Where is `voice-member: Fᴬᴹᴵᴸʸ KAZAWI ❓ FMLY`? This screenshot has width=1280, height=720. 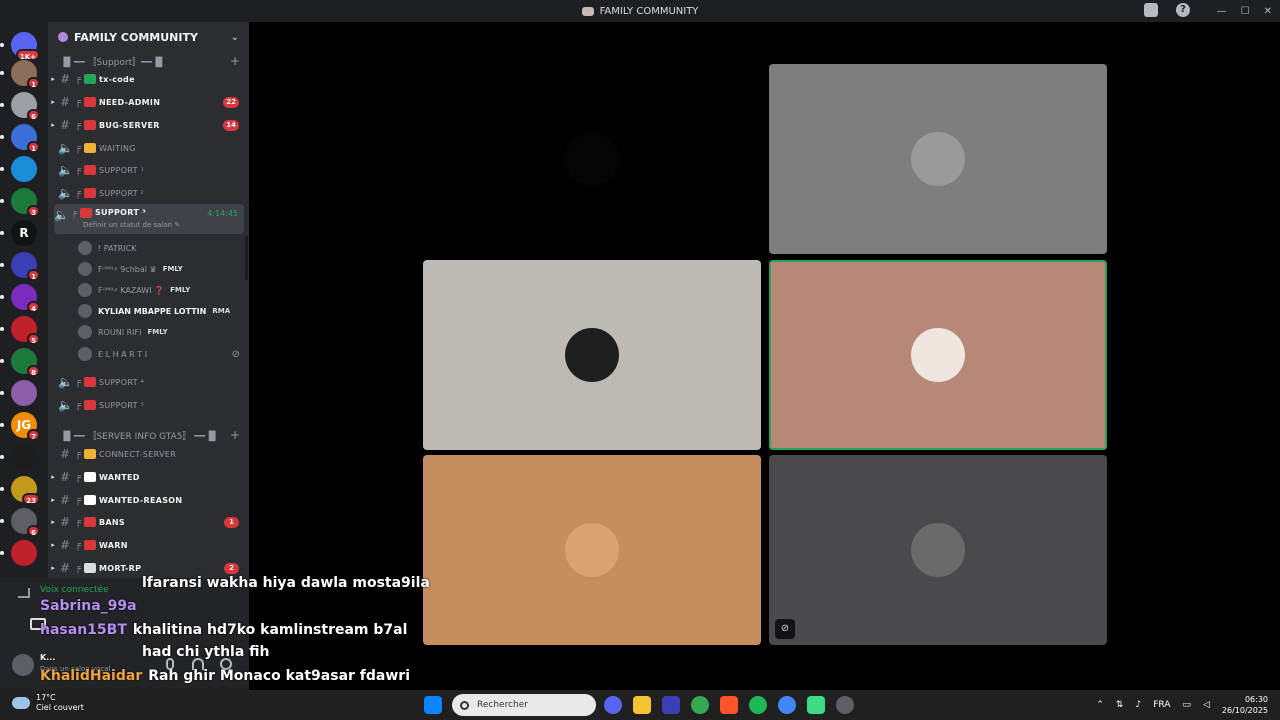
voice-member: Fᴬᴹᴵᴸʸ KAZAWI ❓ FMLY is located at coordinates (163, 290).